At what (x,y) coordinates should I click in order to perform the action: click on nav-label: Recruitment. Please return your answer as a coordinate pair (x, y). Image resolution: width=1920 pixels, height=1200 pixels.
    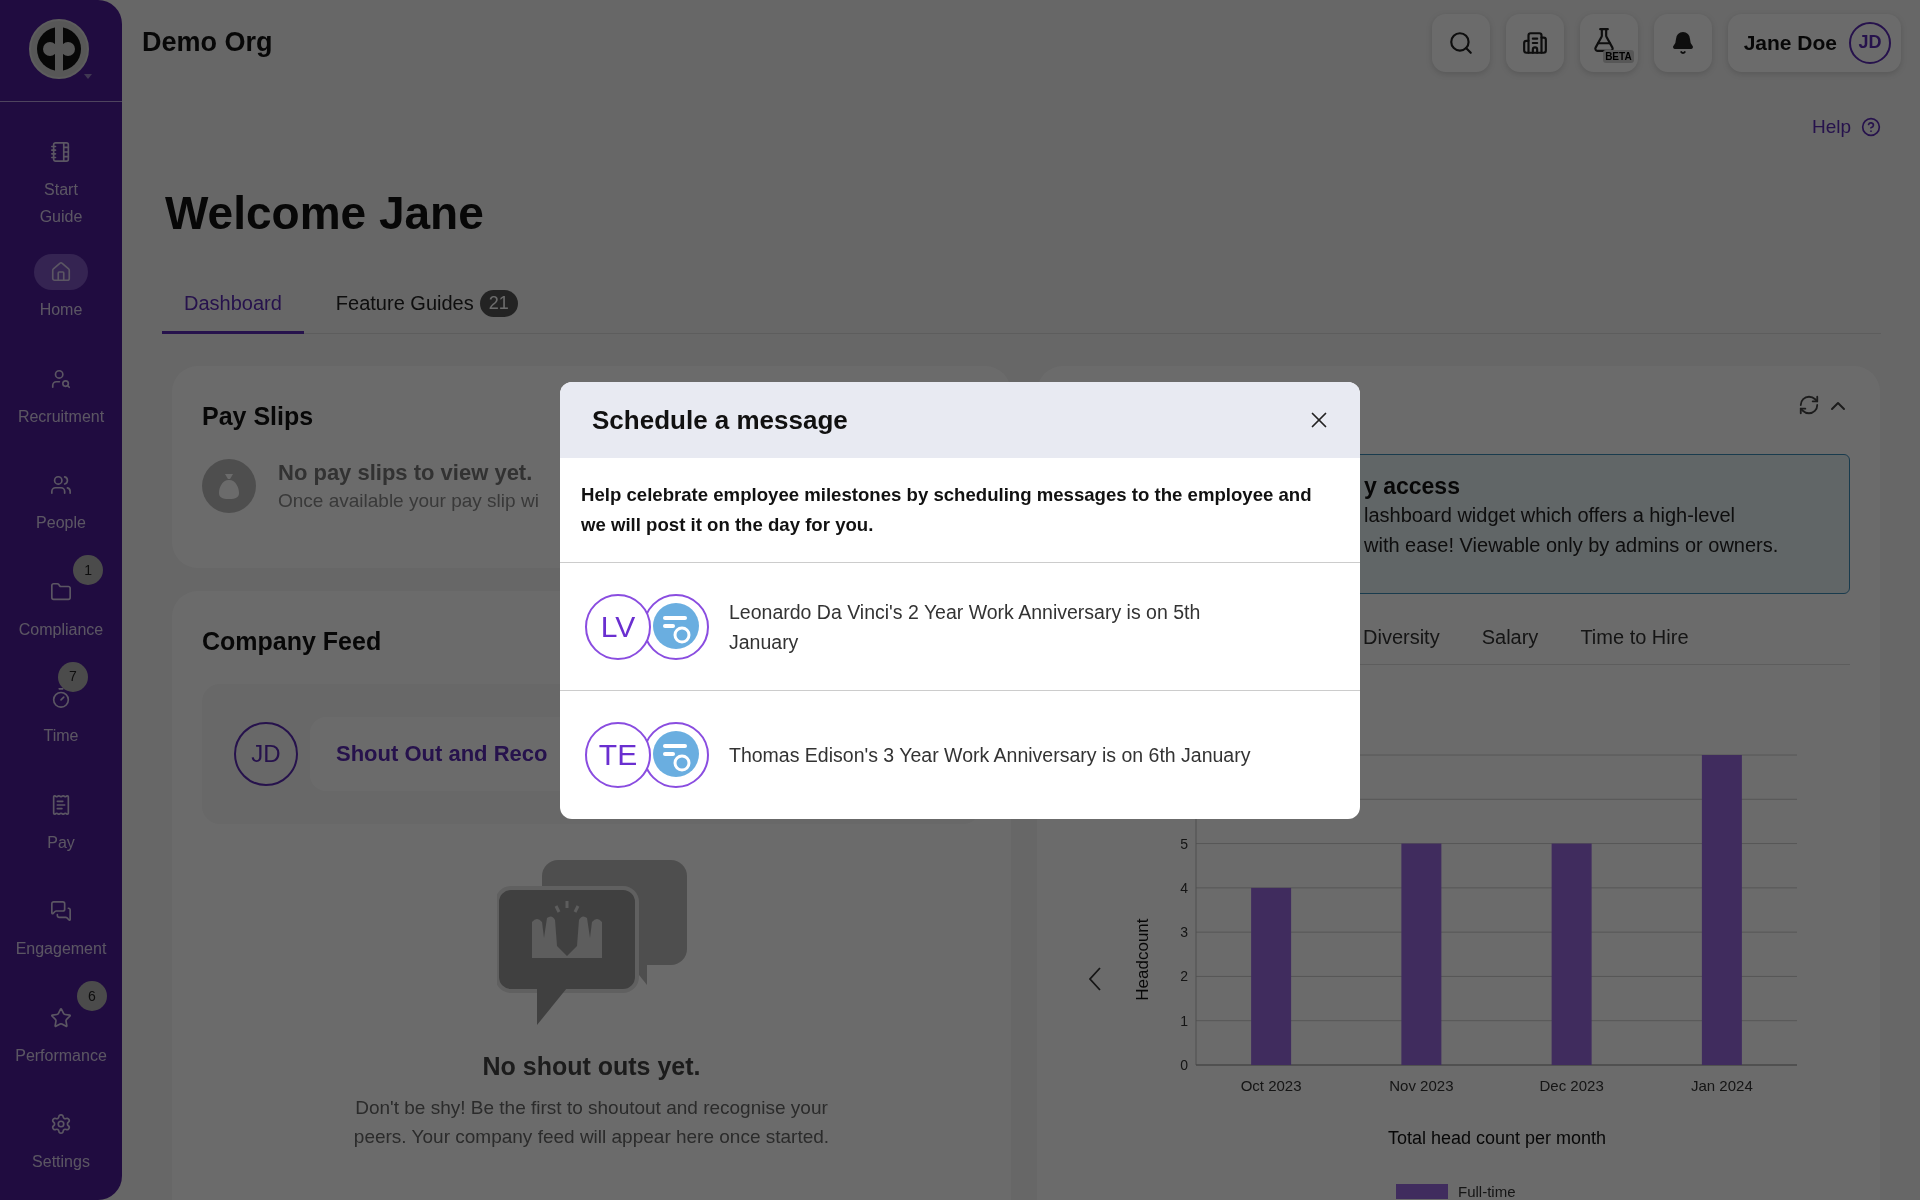
    Looking at the image, I should click on (61, 416).